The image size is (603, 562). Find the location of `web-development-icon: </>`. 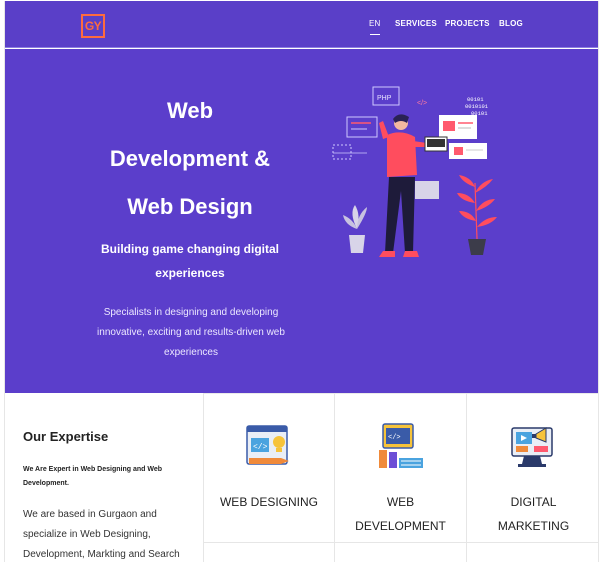

web-development-icon: </> is located at coordinates (401, 445).